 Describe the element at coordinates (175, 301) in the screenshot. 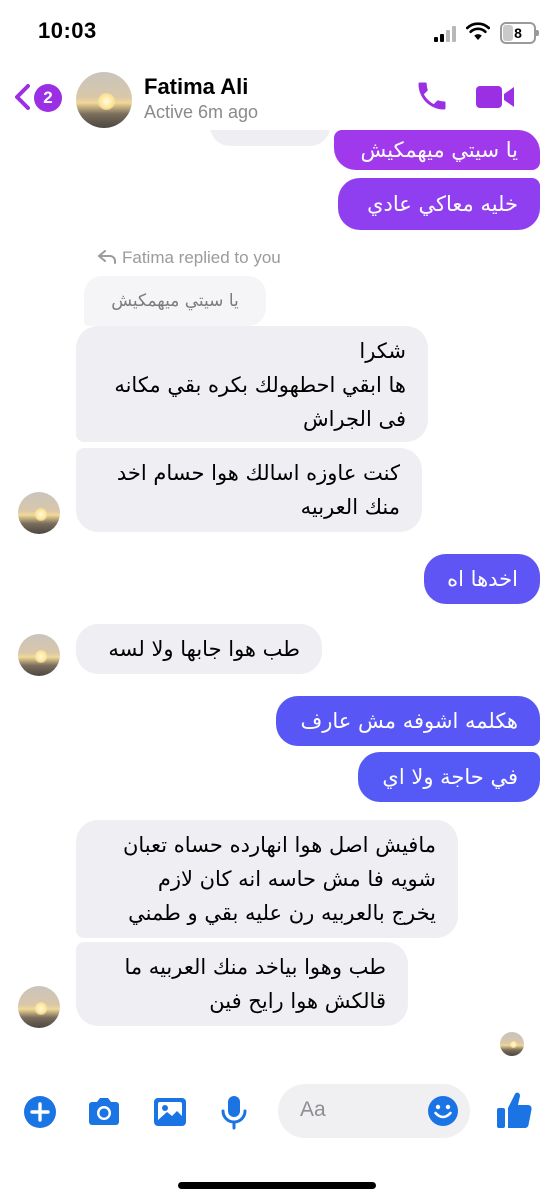

I see `quoted-message: يا سيتي ميهمكيش` at that location.